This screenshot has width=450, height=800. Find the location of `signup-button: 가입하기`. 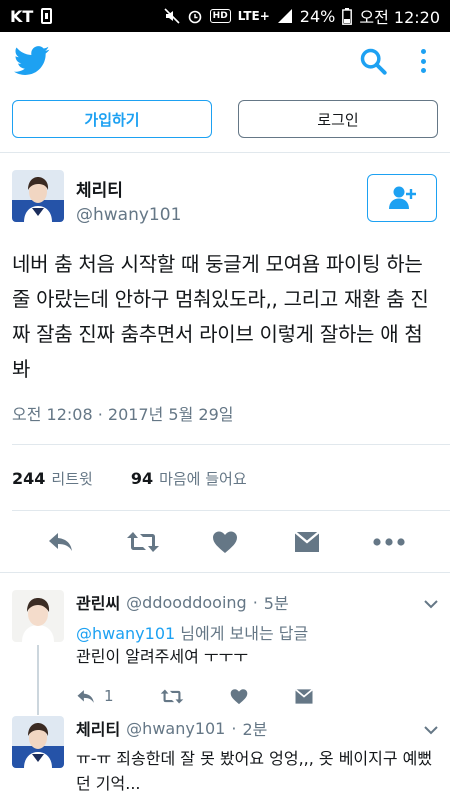

signup-button: 가입하기 is located at coordinates (112, 119).